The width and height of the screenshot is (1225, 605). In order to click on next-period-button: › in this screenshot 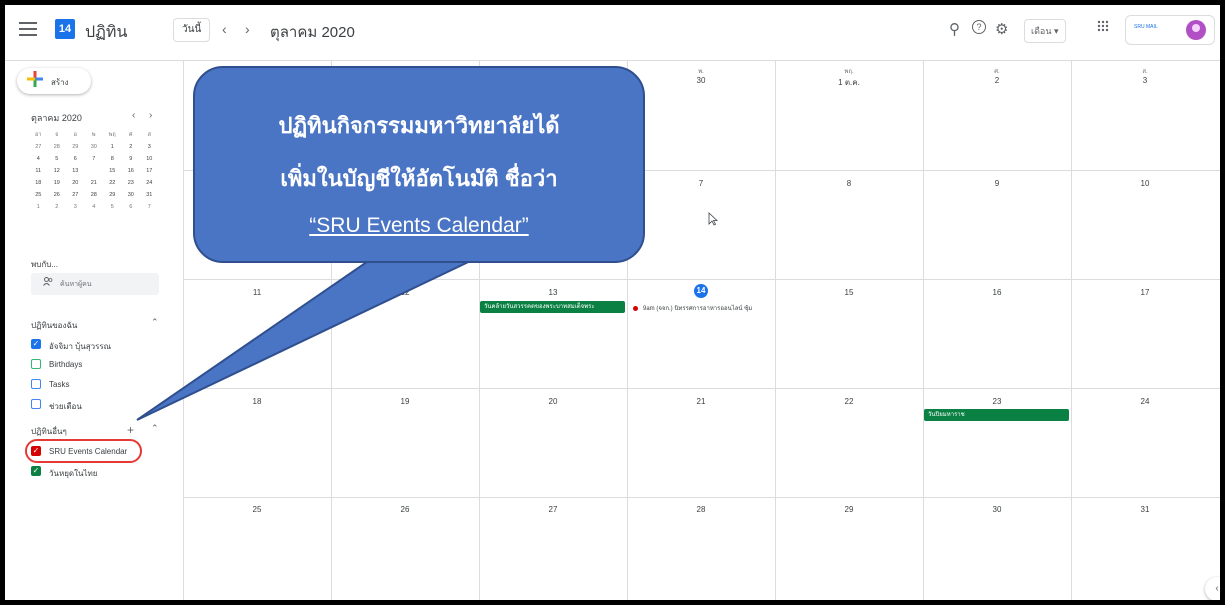, I will do `click(247, 29)`.